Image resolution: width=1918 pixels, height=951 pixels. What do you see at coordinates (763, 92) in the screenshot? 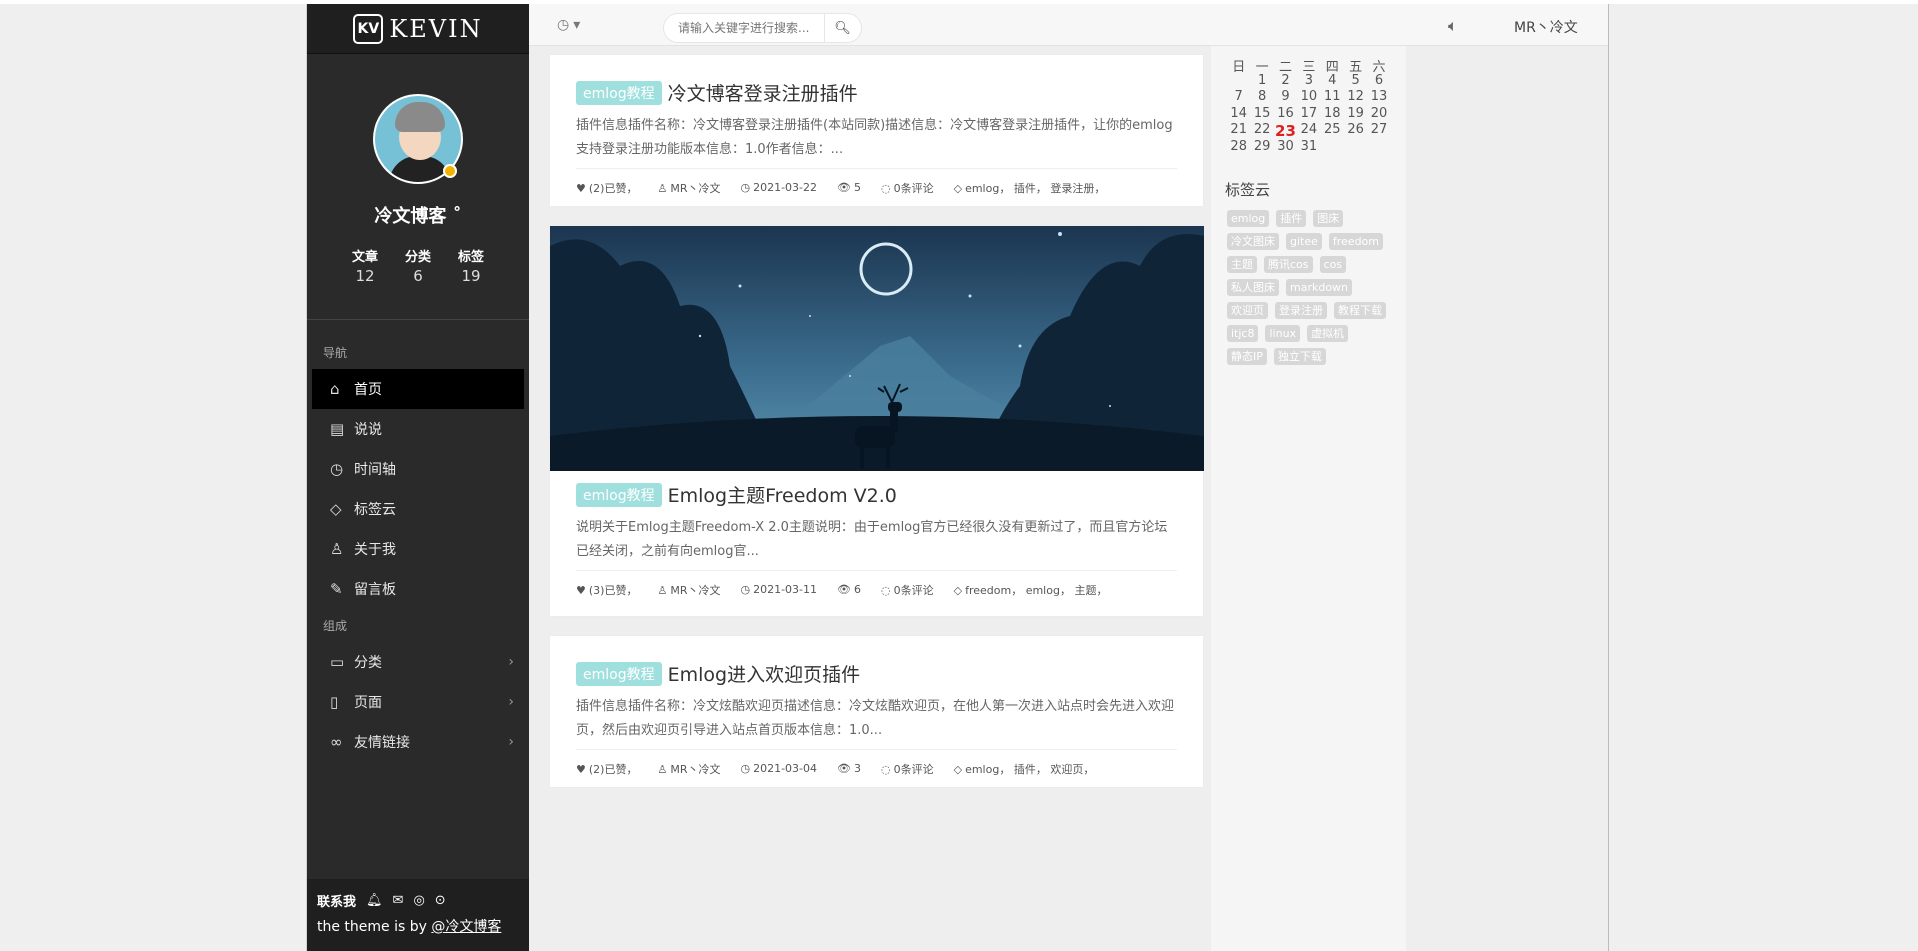
I see `post-title: 冷文博客登录注册插件` at bounding box center [763, 92].